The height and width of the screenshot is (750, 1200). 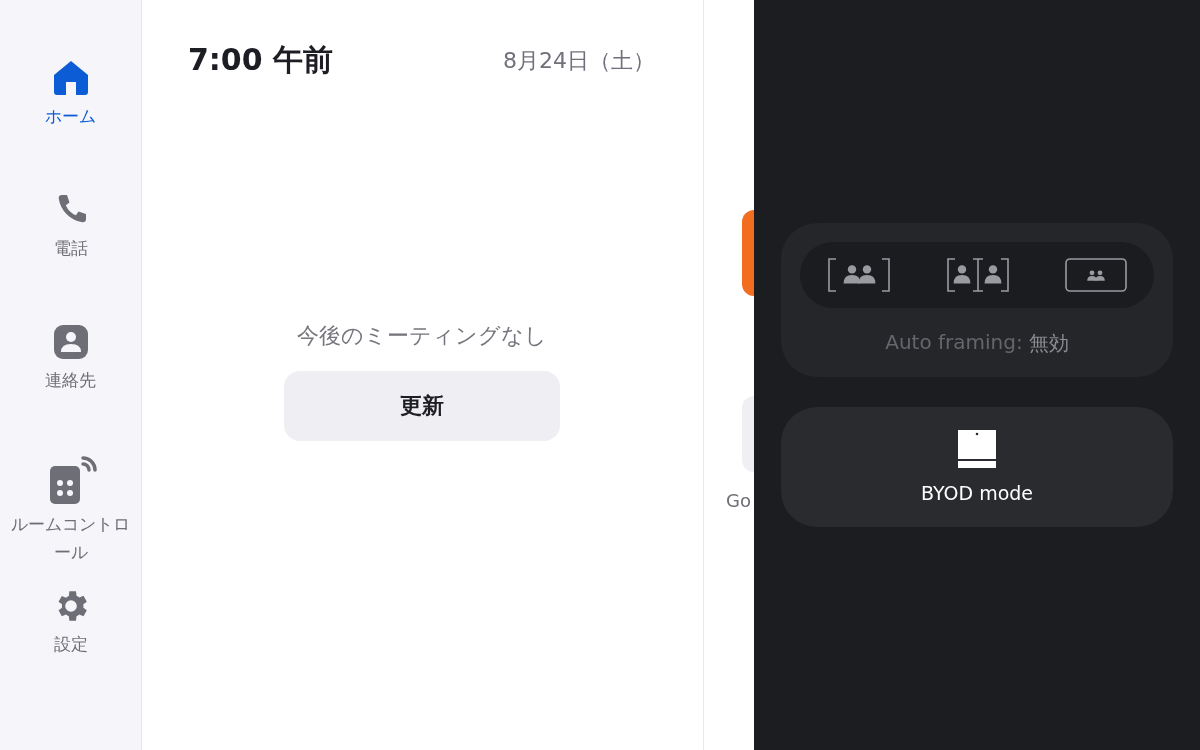 What do you see at coordinates (859, 275) in the screenshot?
I see `group-framing-icon` at bounding box center [859, 275].